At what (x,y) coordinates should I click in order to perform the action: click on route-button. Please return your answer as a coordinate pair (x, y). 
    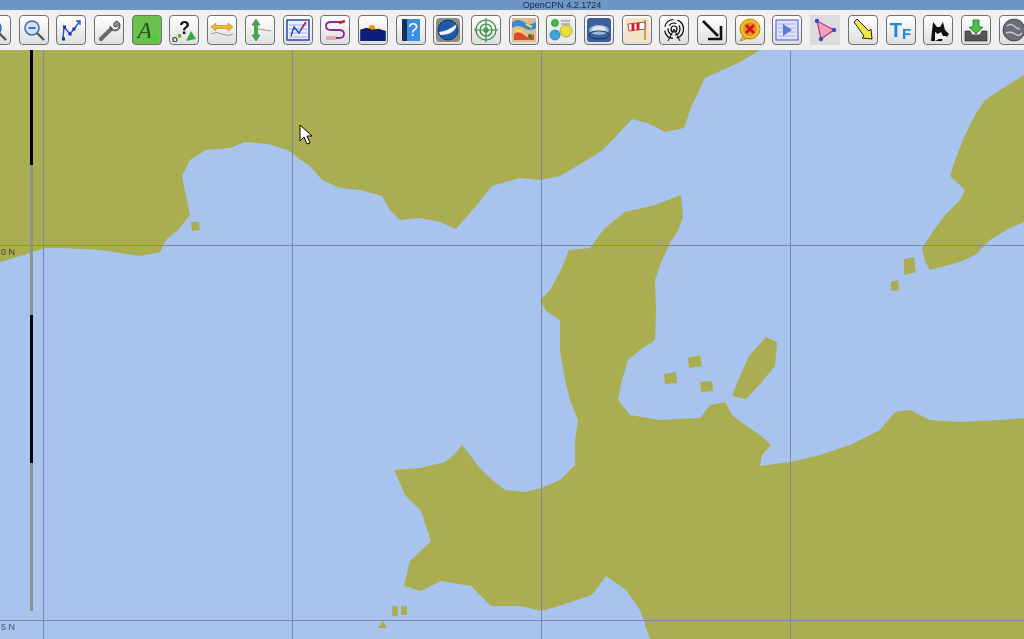
    Looking at the image, I should click on (71, 30).